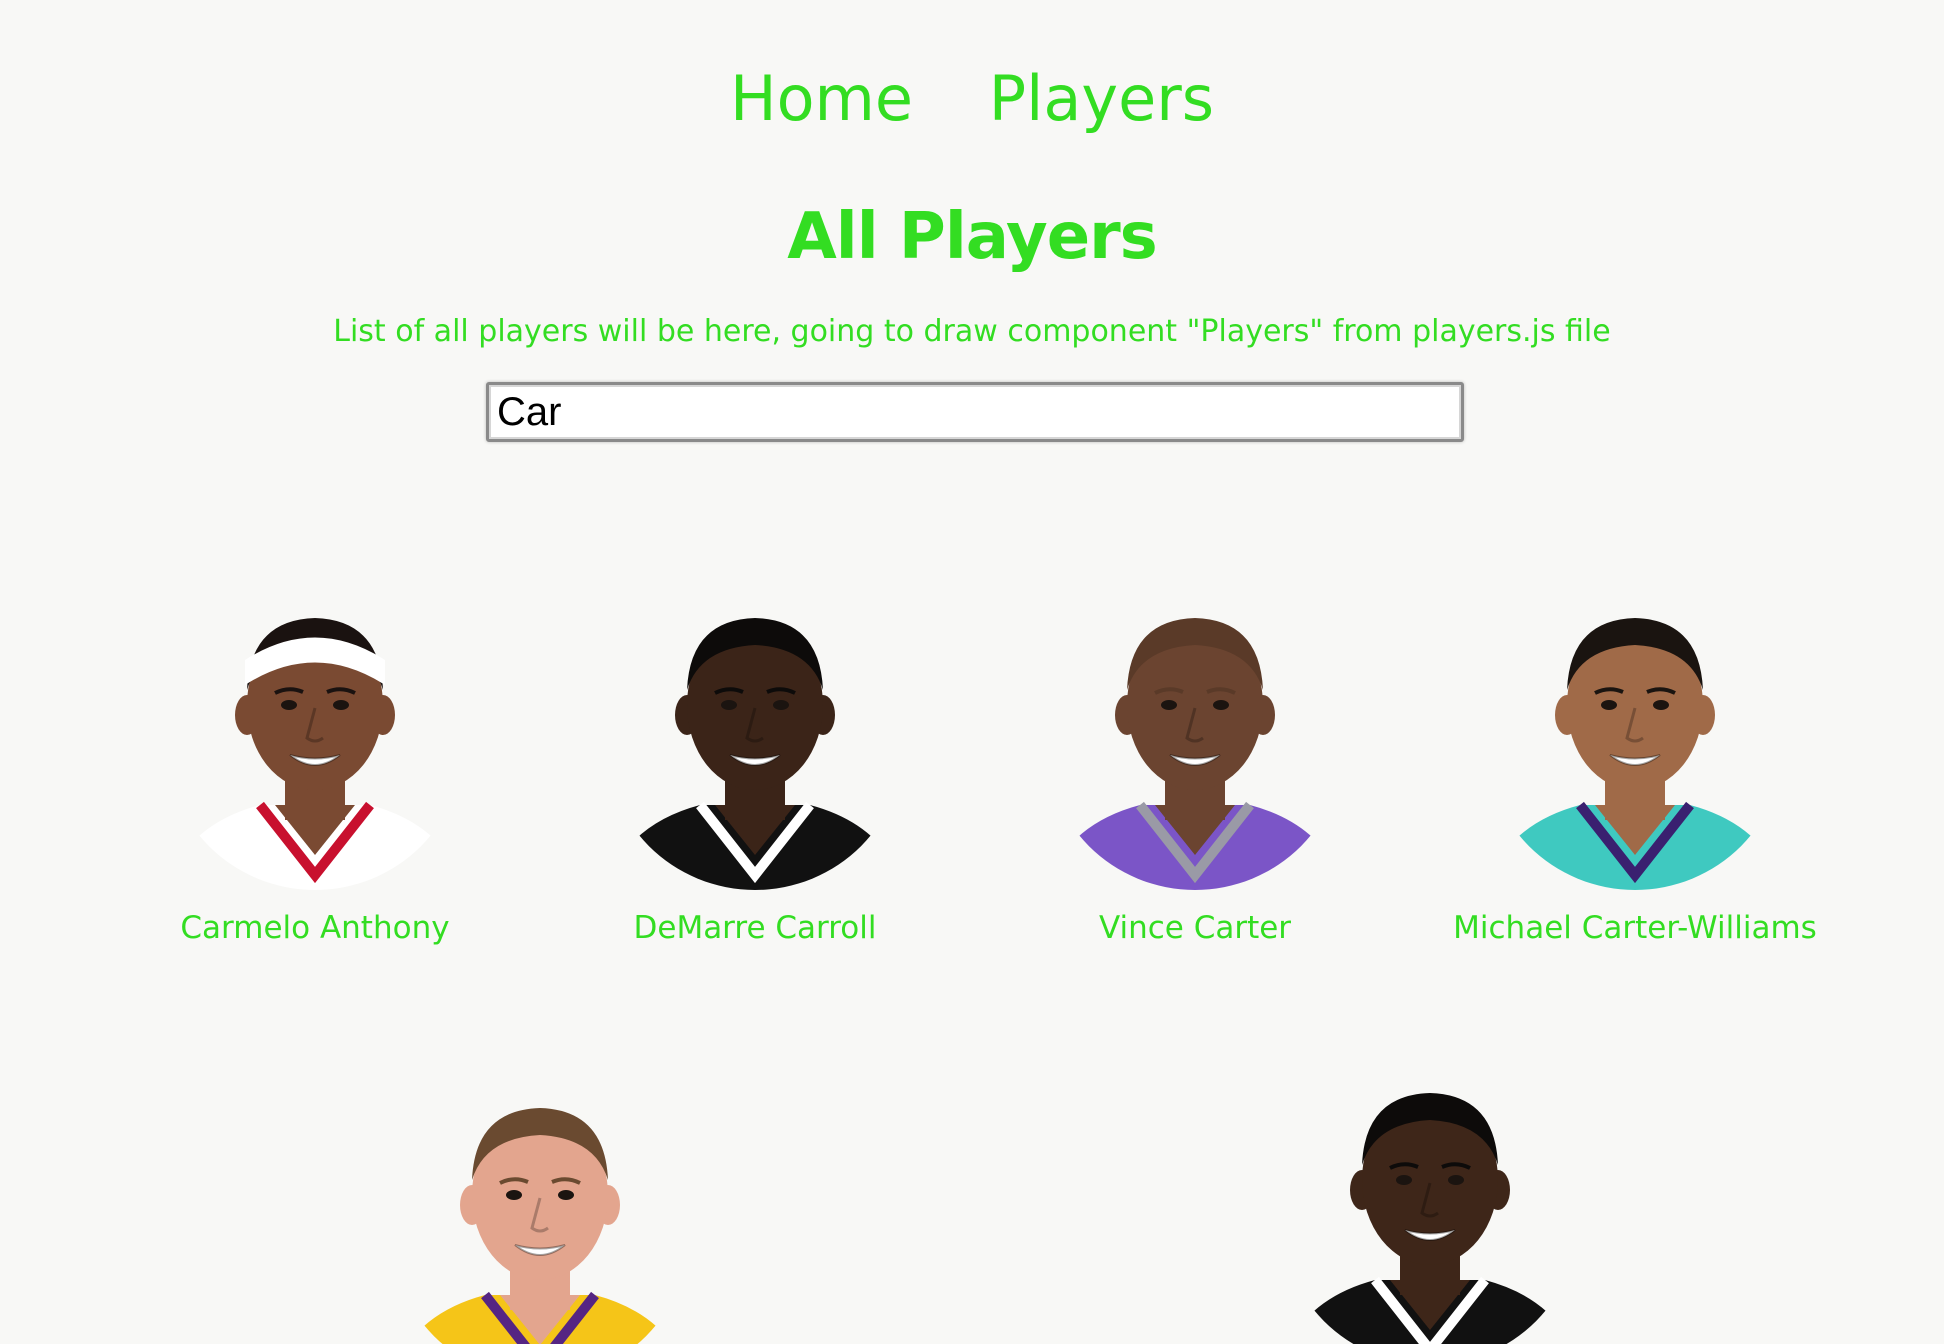  Describe the element at coordinates (1101, 98) in the screenshot. I see `nav-link-players: Players` at that location.